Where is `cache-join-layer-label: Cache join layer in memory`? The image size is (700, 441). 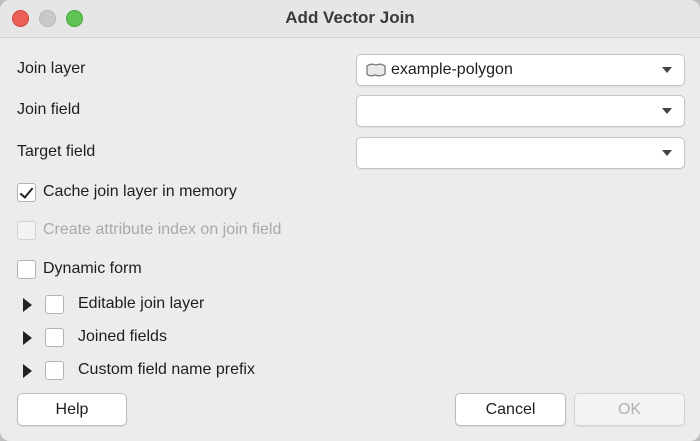
cache-join-layer-label: Cache join layer in memory is located at coordinates (140, 191).